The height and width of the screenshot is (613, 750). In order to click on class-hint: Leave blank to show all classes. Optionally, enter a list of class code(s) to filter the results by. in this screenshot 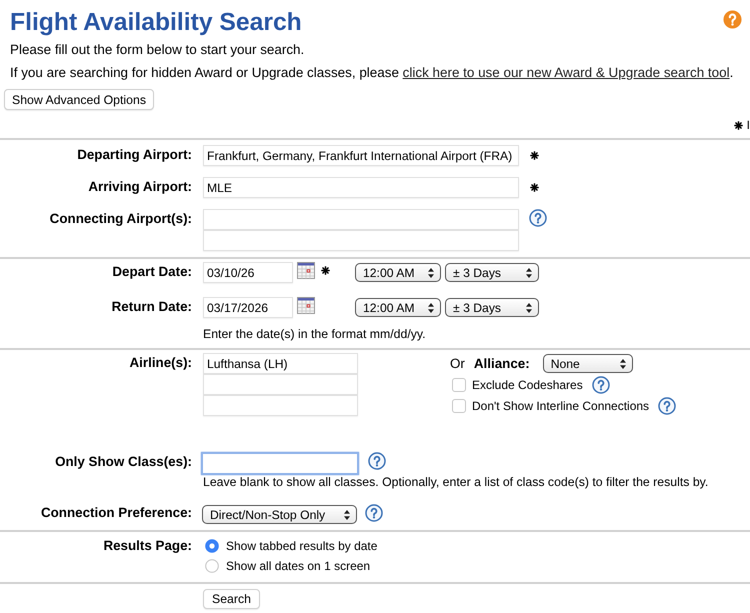, I will do `click(456, 482)`.